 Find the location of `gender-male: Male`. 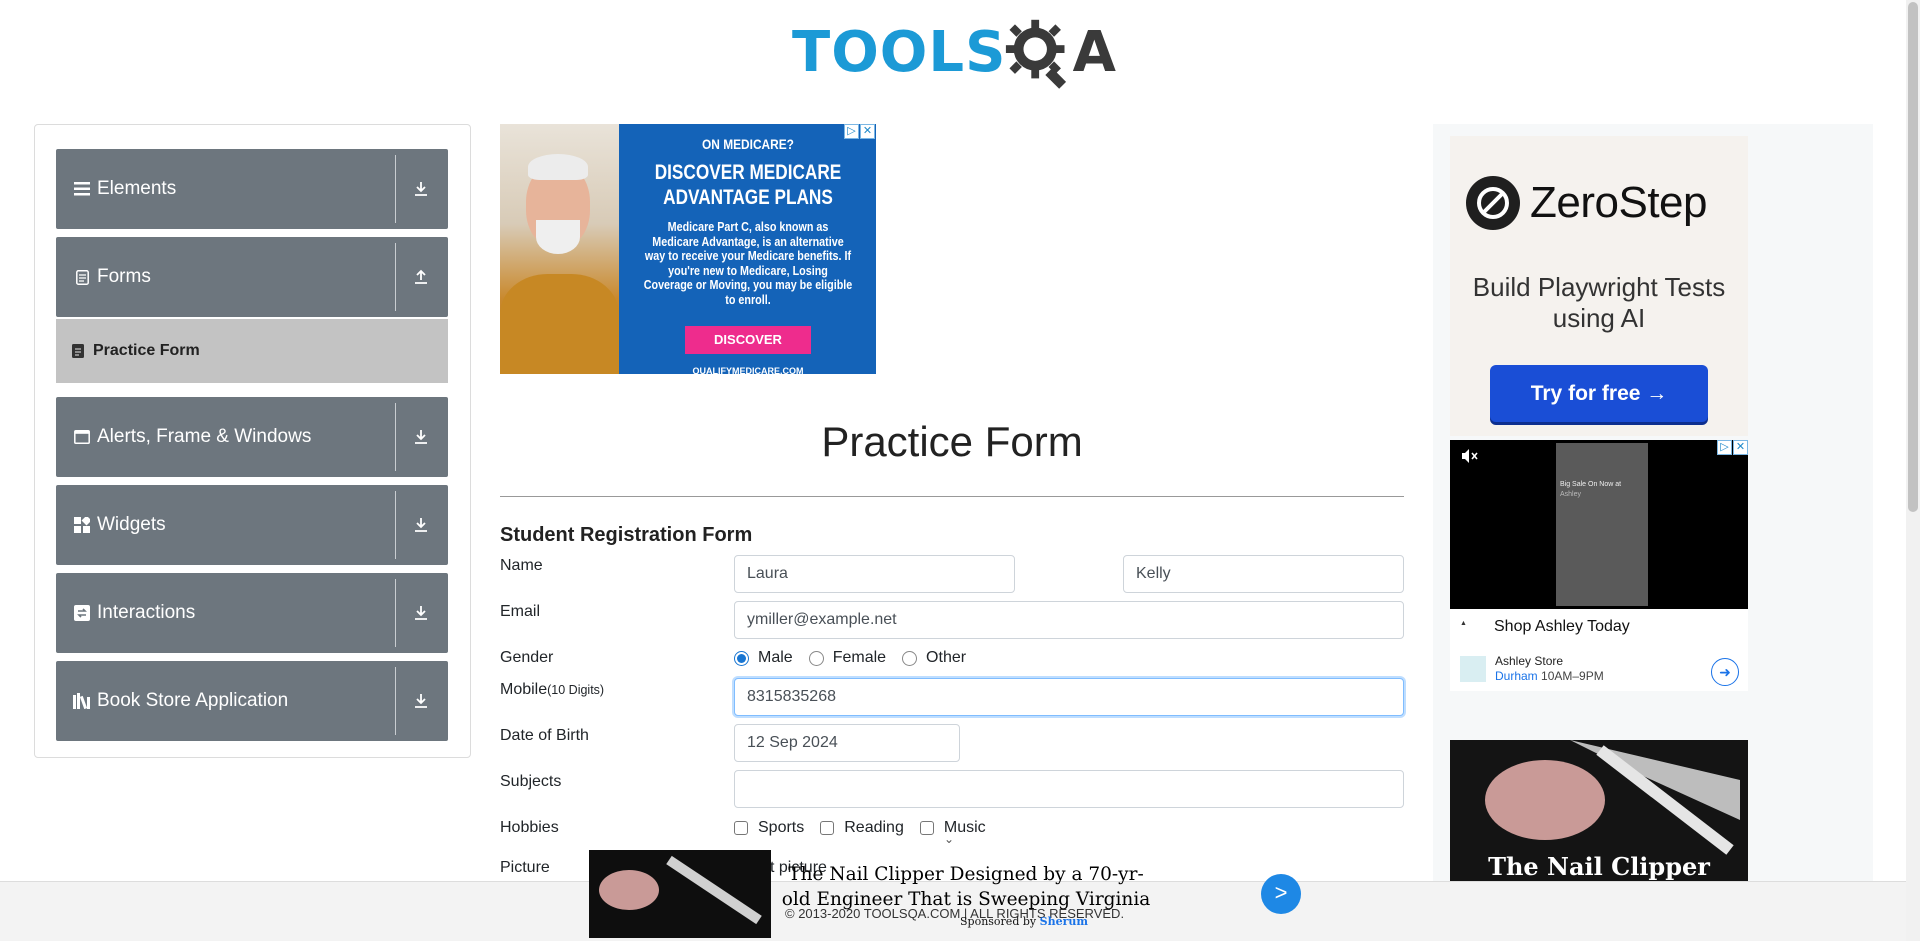

gender-male: Male is located at coordinates (763, 658).